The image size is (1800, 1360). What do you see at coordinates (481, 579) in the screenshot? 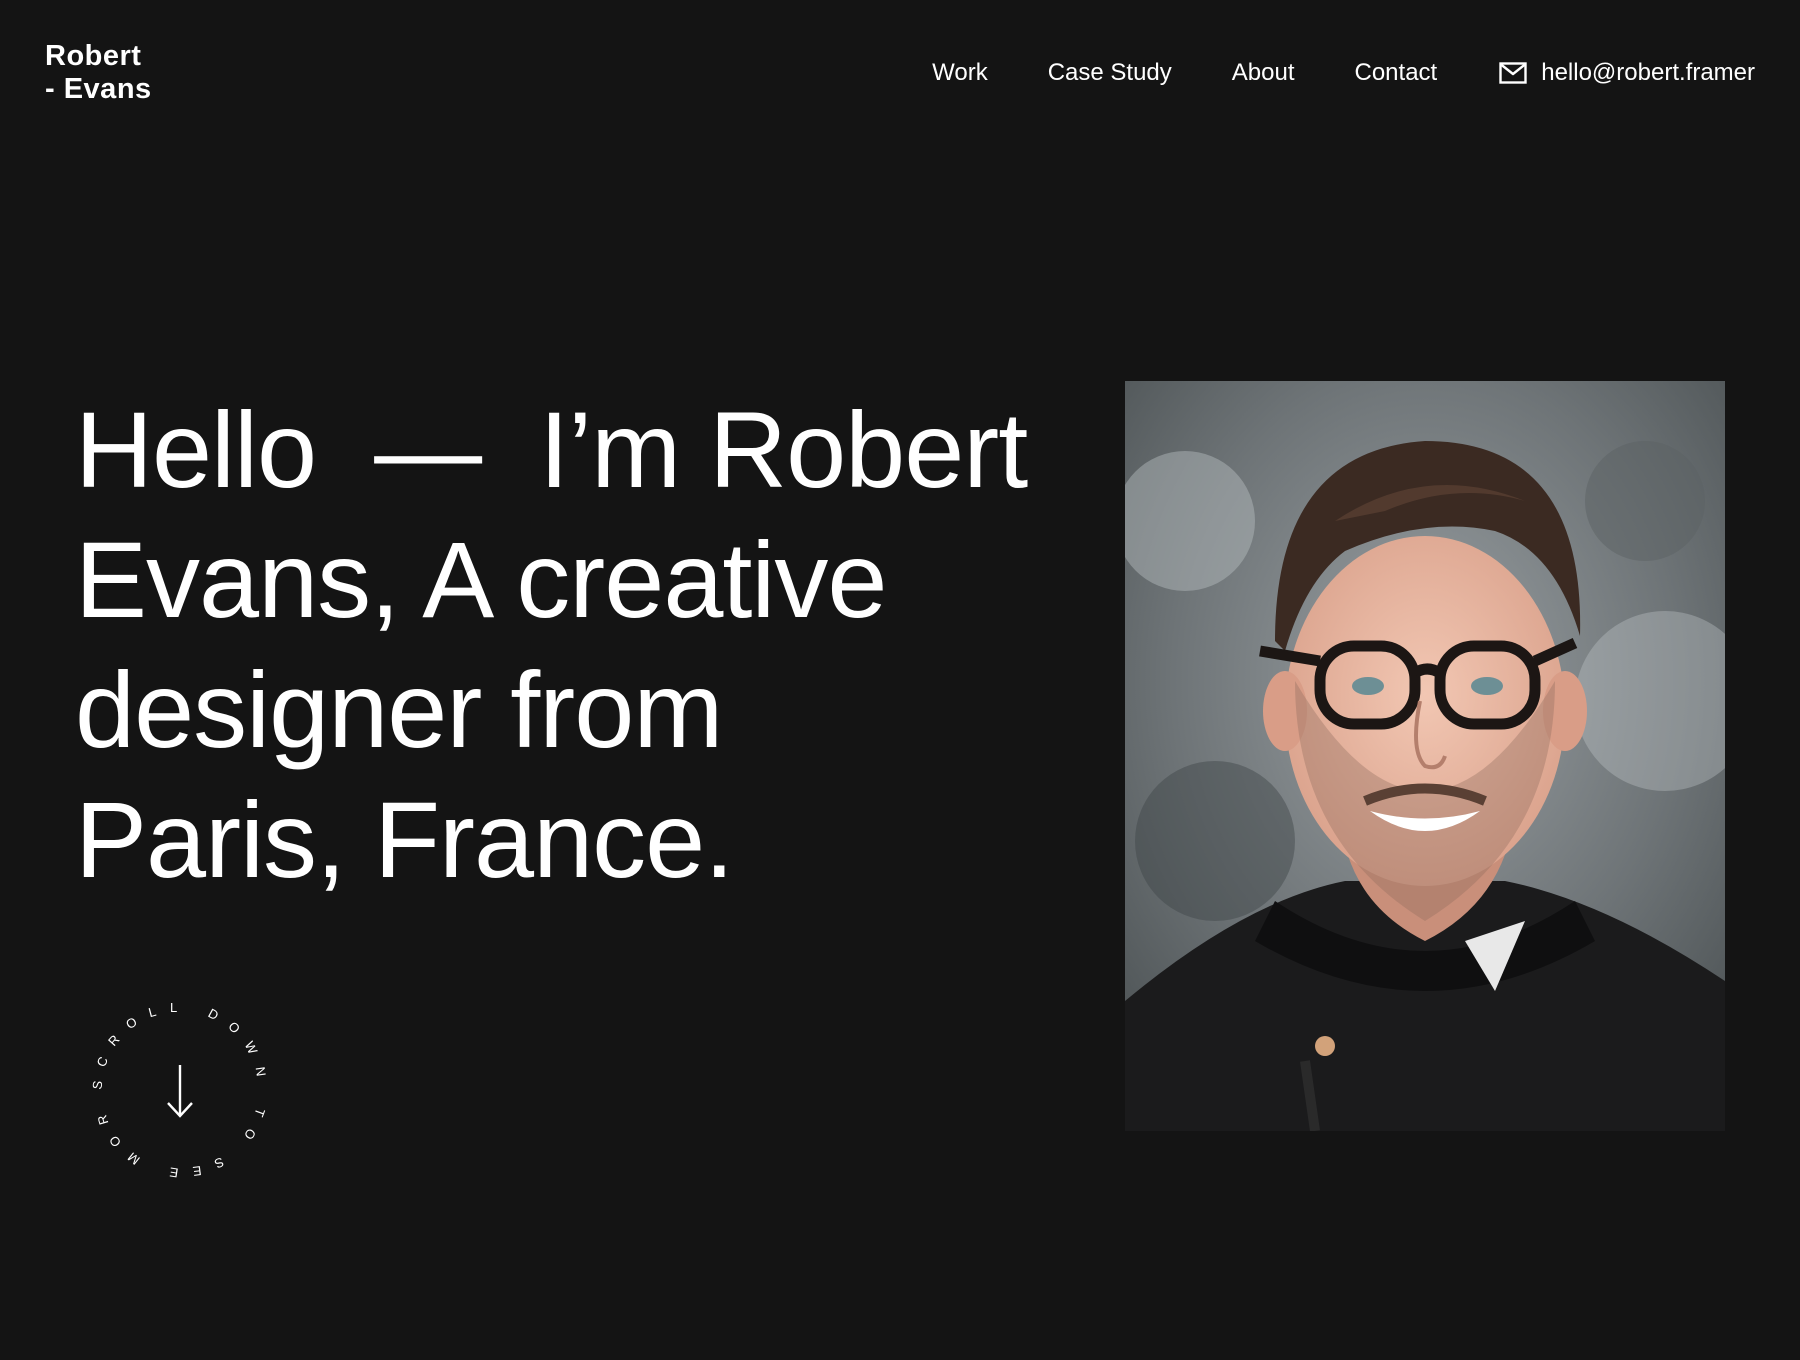
I see `hero-line-2: Evans, A creative` at bounding box center [481, 579].